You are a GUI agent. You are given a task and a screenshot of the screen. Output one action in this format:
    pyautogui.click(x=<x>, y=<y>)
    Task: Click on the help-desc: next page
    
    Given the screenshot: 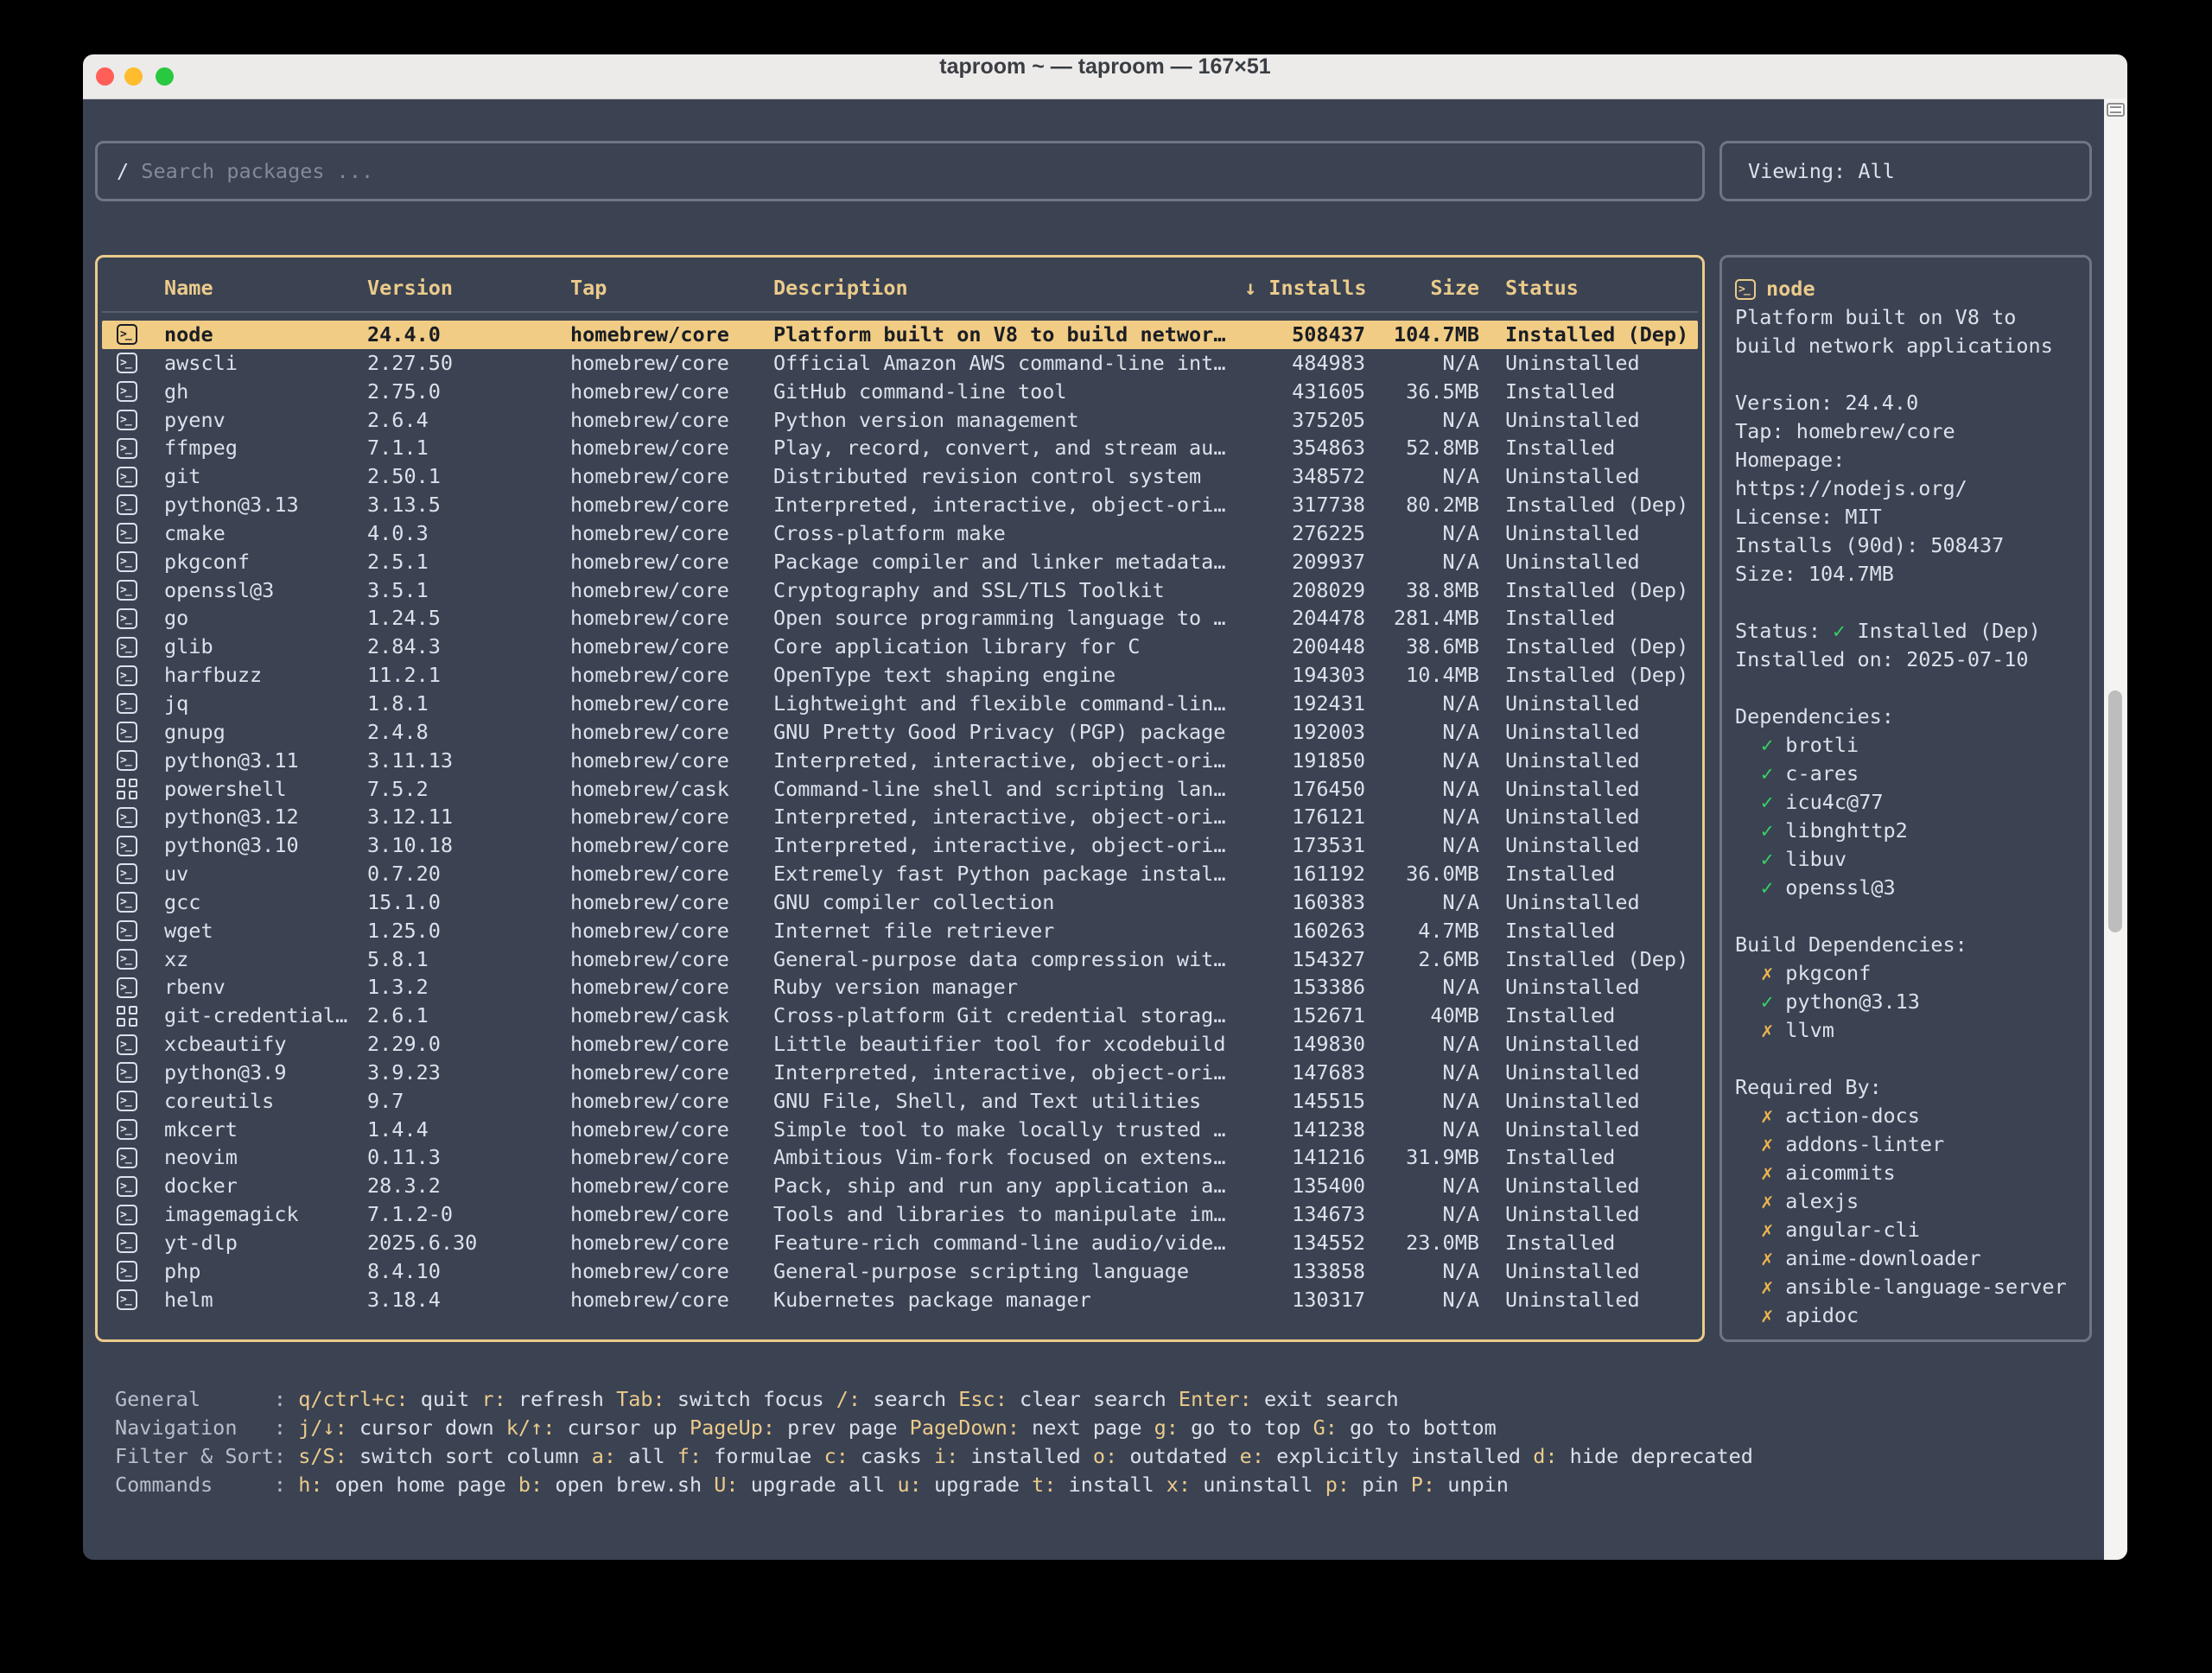 What is the action you would take?
    pyautogui.click(x=1087, y=1427)
    